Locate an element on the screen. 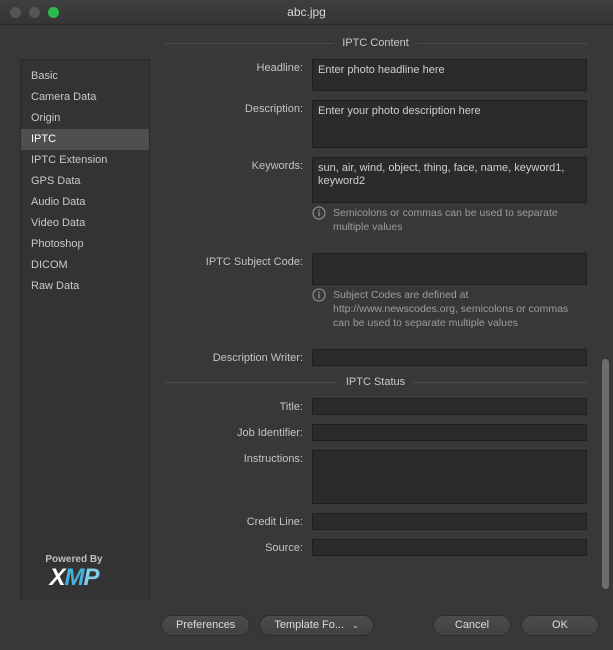  vertical-scrollbar is located at coordinates (605, 329).